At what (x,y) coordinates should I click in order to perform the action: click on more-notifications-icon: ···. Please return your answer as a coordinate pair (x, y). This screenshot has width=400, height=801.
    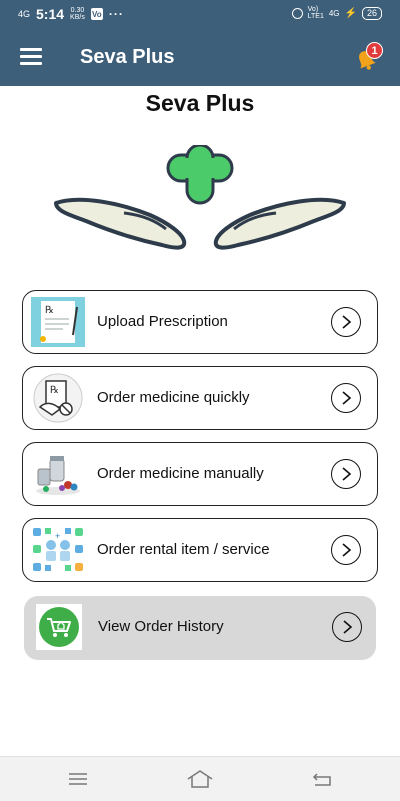
    Looking at the image, I should click on (116, 14).